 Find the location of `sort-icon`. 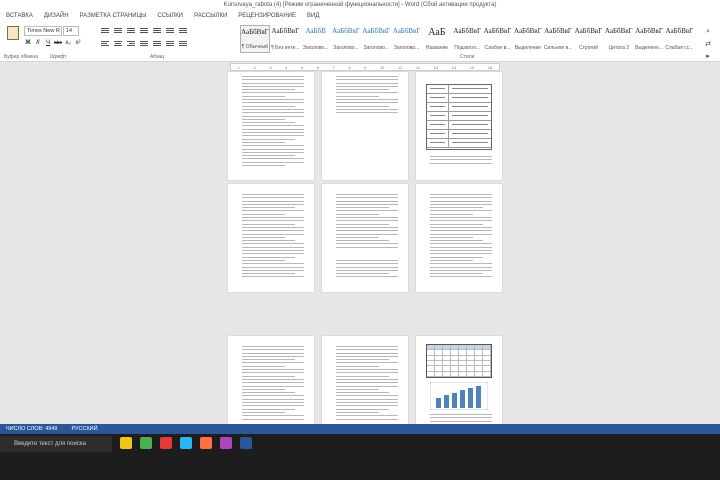

sort-icon is located at coordinates (170, 30).